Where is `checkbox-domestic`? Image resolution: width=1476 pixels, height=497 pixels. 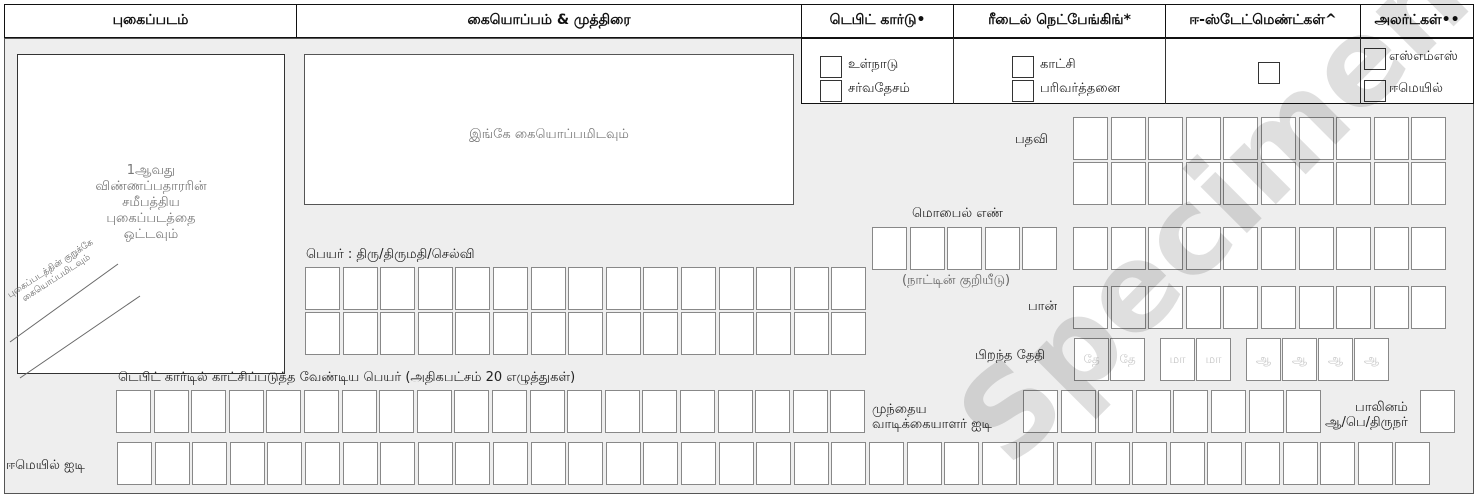 checkbox-domestic is located at coordinates (831, 67).